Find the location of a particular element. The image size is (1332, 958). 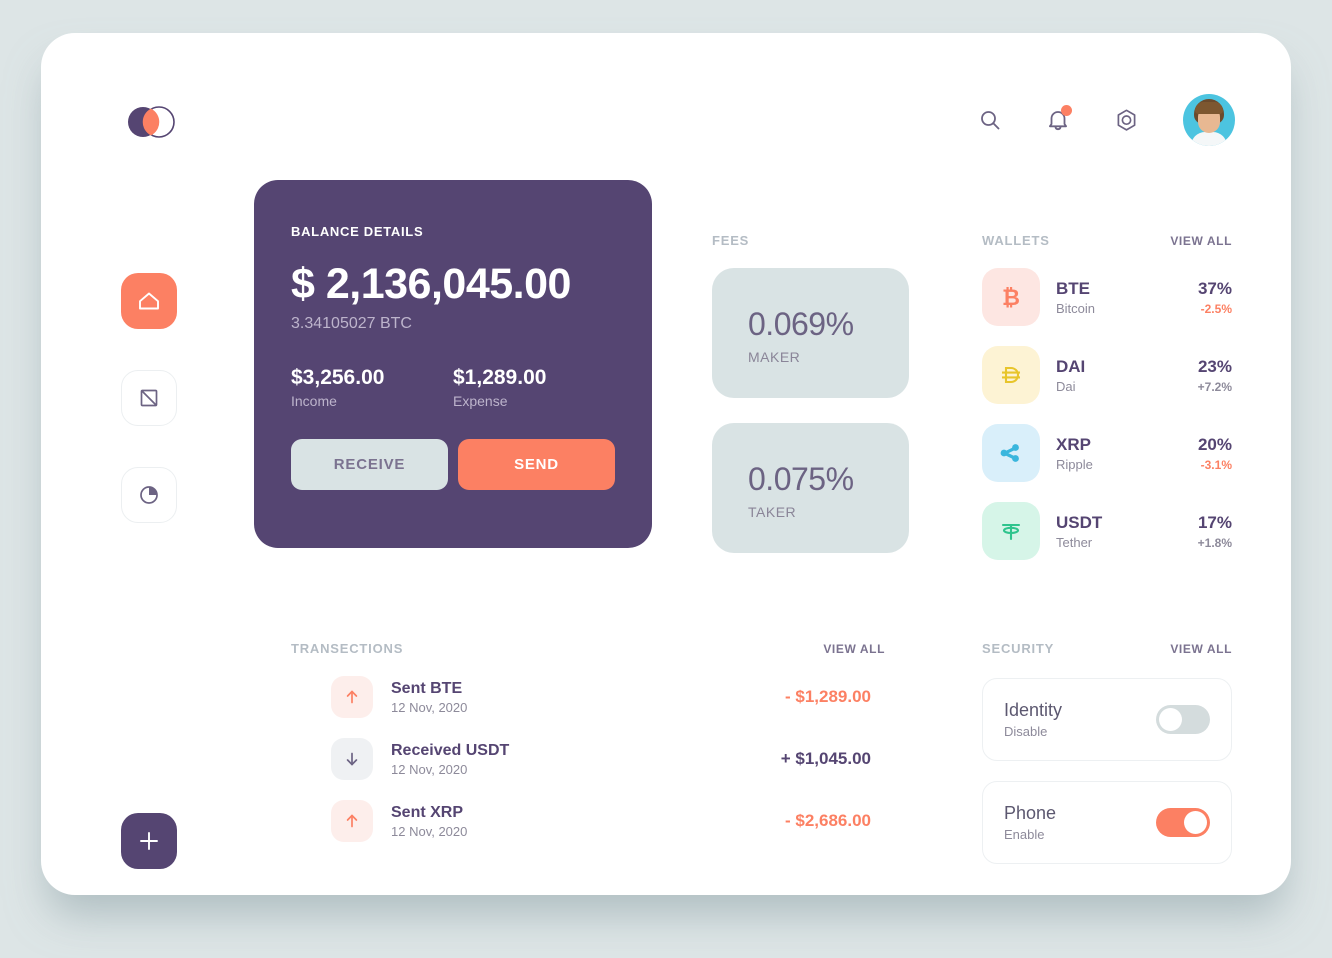

fees-panel: FEES 0.069% MAKER 0.075% TAKER is located at coordinates (812, 393).